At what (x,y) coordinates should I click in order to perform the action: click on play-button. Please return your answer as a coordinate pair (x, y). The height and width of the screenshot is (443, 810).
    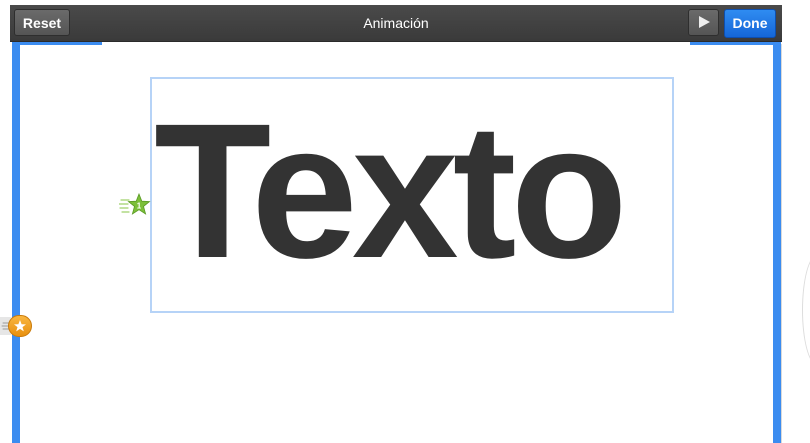
    Looking at the image, I should click on (703, 22).